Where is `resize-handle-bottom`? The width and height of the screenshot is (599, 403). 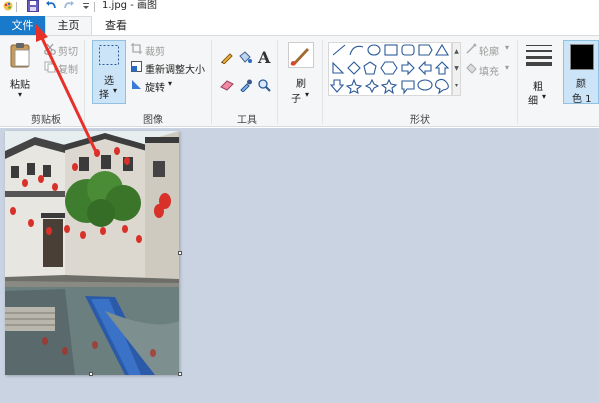
resize-handle-bottom is located at coordinates (91, 374).